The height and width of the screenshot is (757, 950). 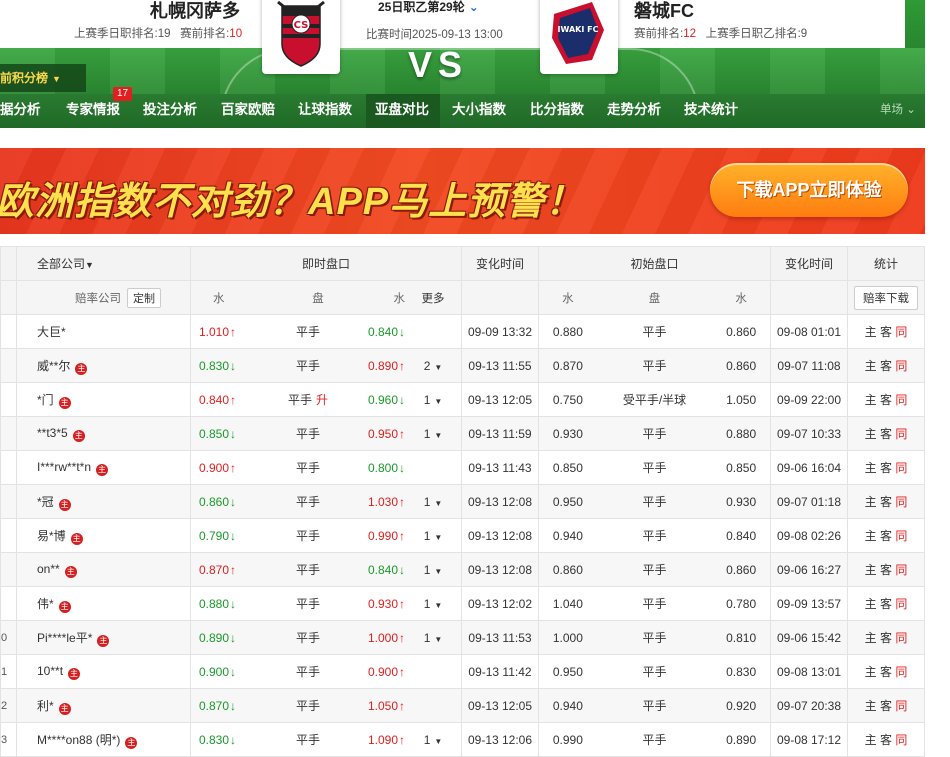 I want to click on live-home-water: 0.860↓, so click(x=231, y=502).